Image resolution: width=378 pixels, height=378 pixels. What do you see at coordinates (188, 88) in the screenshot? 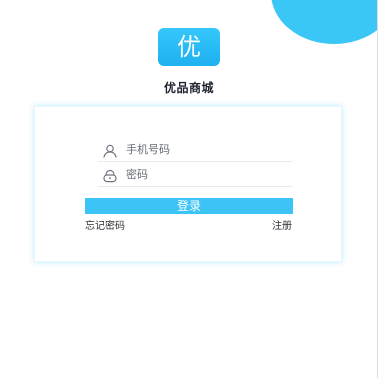
I see `brand-name: 优品商城` at bounding box center [188, 88].